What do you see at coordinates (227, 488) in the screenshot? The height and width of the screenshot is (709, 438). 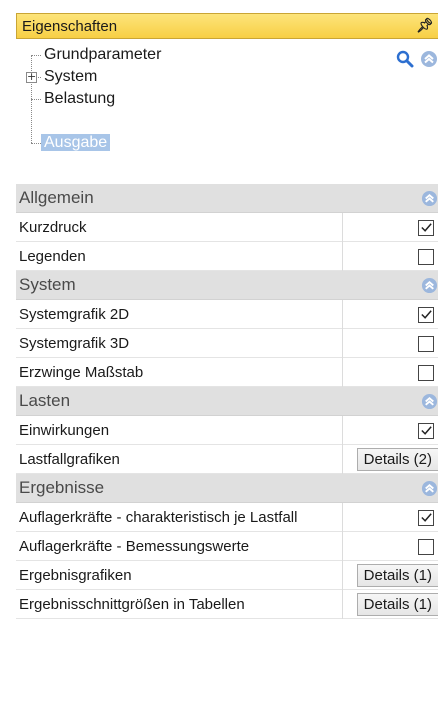 I see `group-header-ergebnisse: Ergebnisse` at bounding box center [227, 488].